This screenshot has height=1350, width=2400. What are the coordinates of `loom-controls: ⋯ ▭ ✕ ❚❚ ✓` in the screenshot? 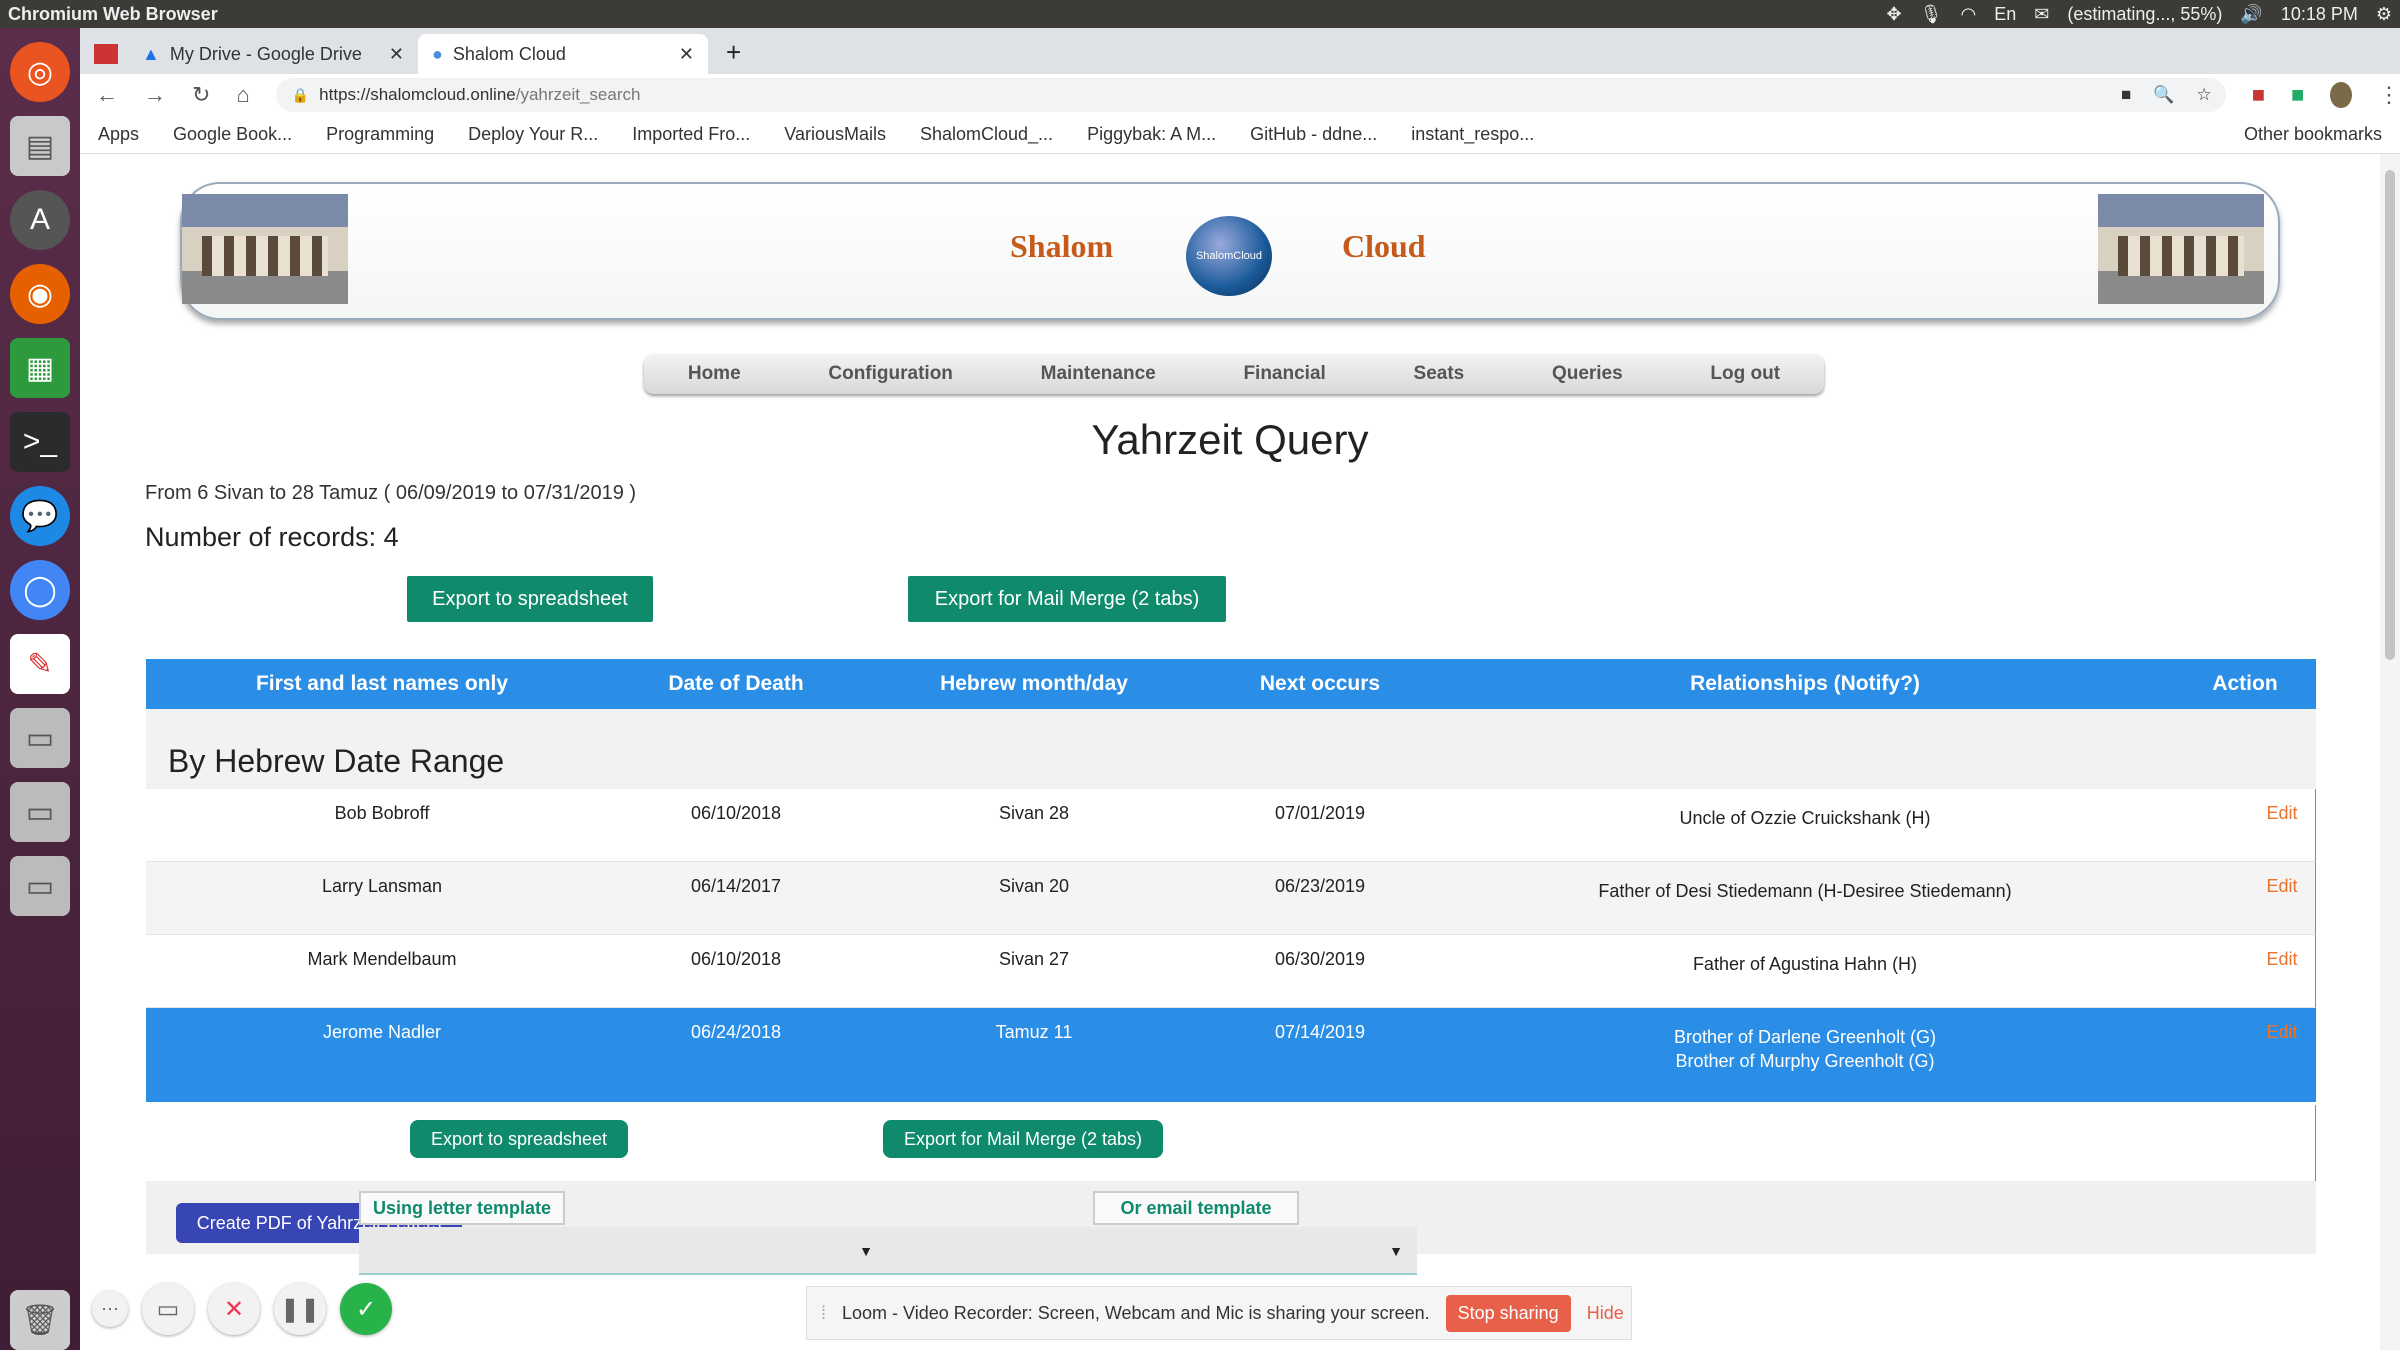 It's located at (242, 1309).